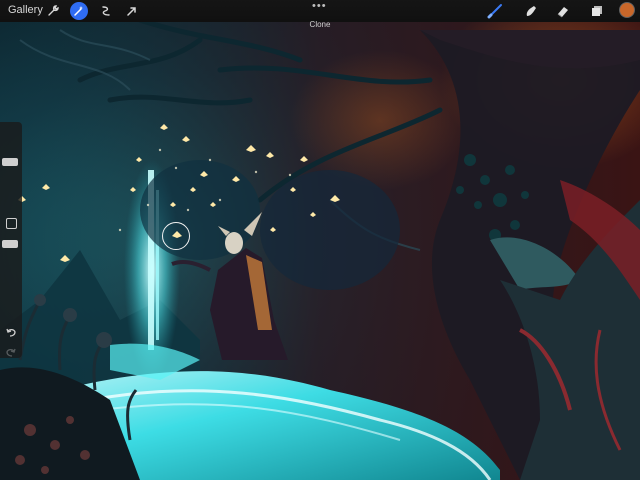  I want to click on top-toolbar: Gallery •••, so click(320, 11).